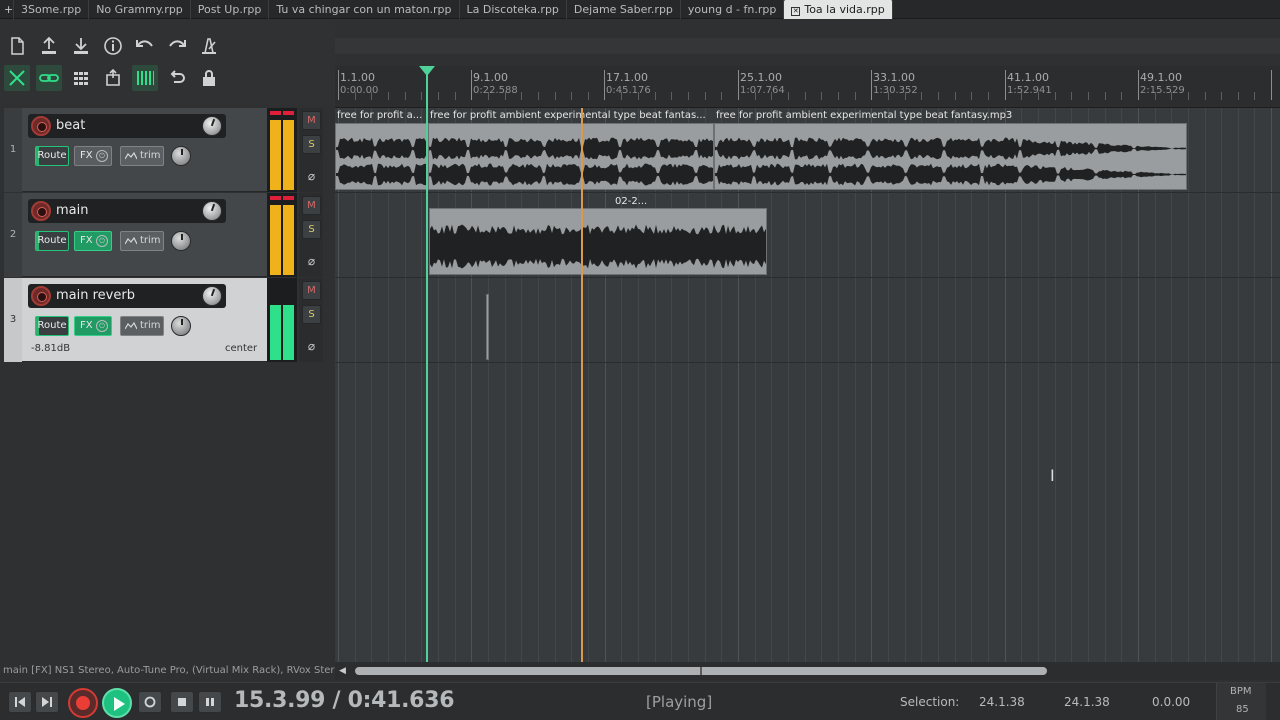 This screenshot has height=720, width=1280. Describe the element at coordinates (182, 702) in the screenshot. I see `stop-button` at that location.